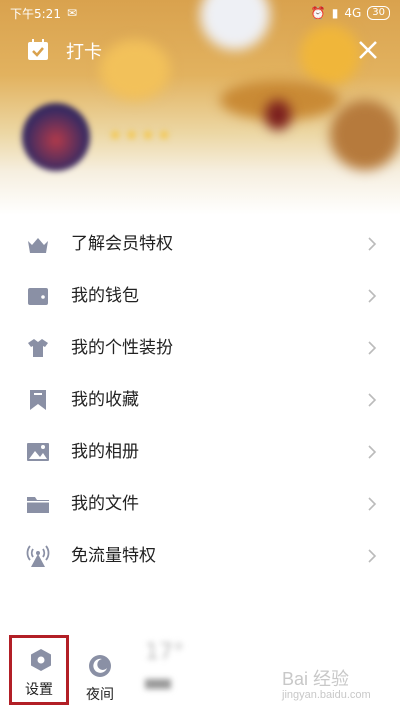  What do you see at coordinates (175, 667) in the screenshot?
I see `weather-widget: 17°` at bounding box center [175, 667].